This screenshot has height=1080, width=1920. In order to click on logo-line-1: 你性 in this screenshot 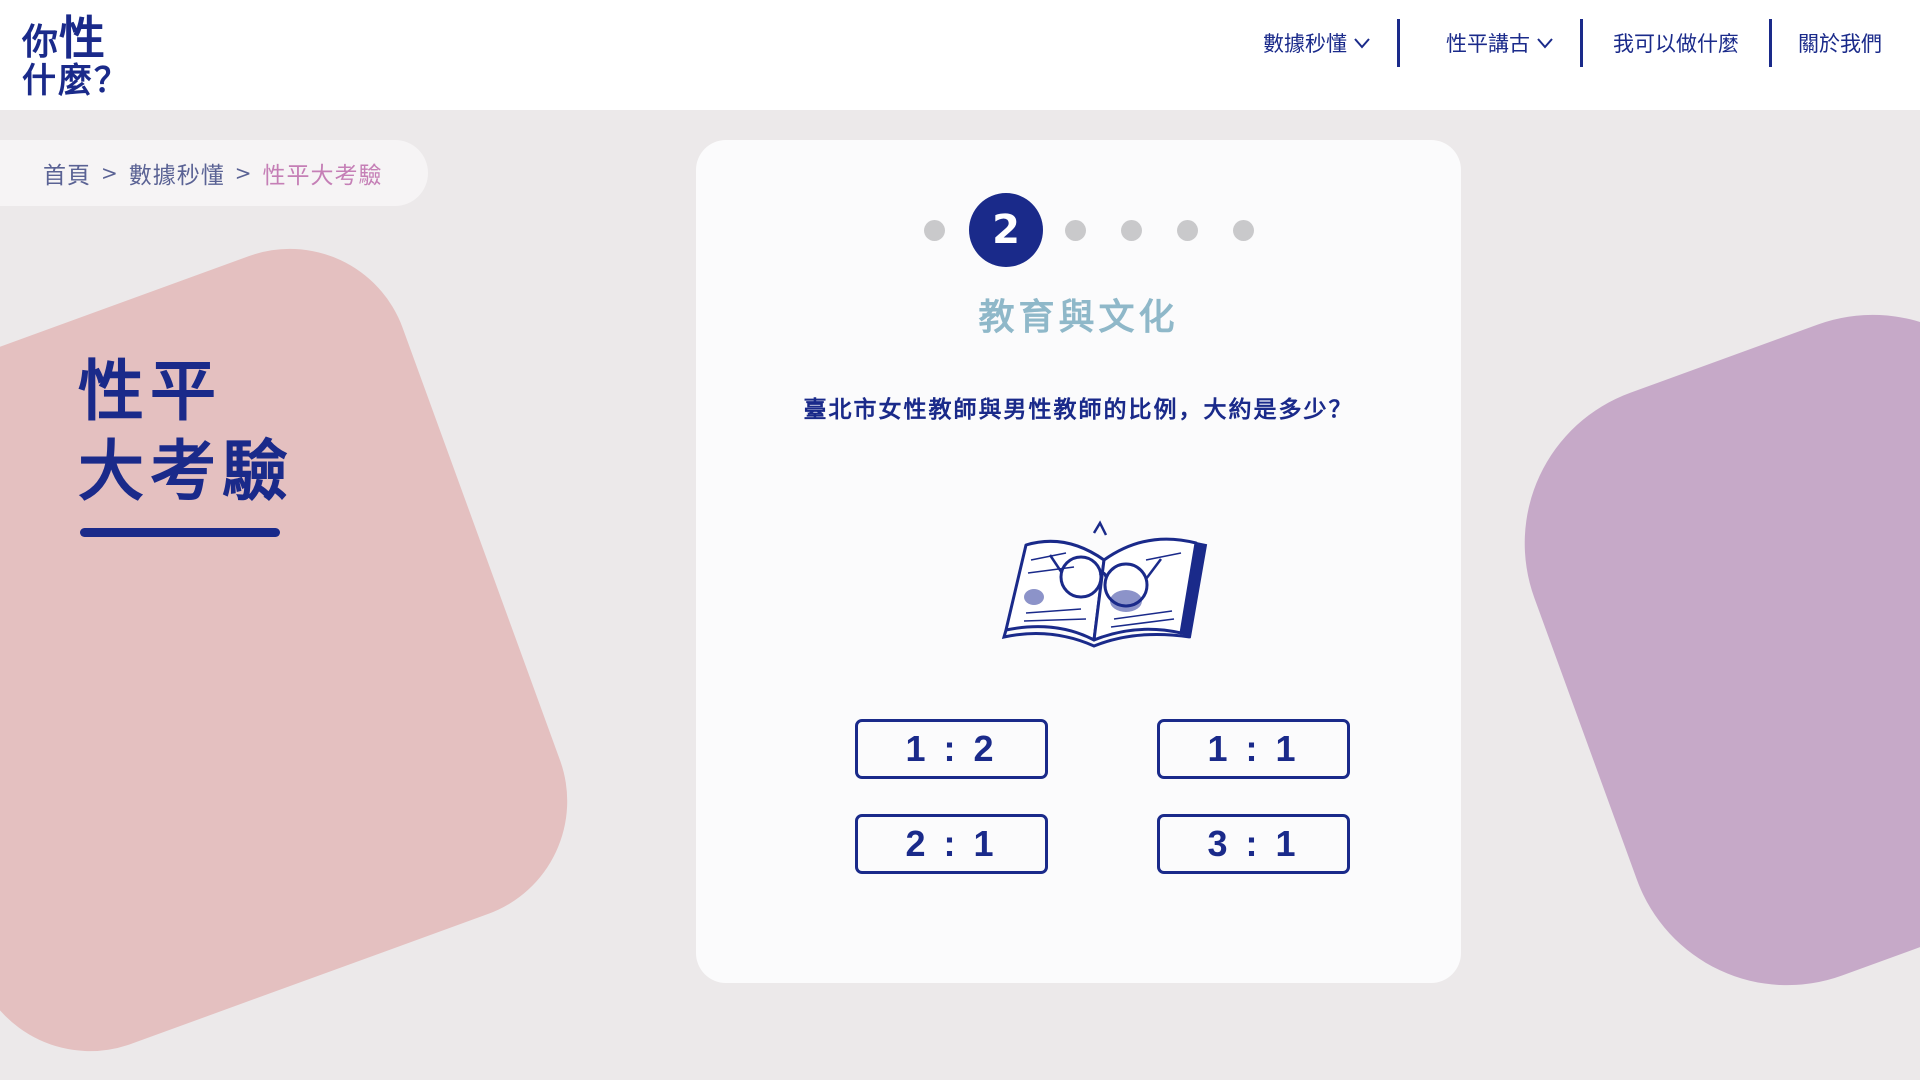, I will do `click(76, 38)`.